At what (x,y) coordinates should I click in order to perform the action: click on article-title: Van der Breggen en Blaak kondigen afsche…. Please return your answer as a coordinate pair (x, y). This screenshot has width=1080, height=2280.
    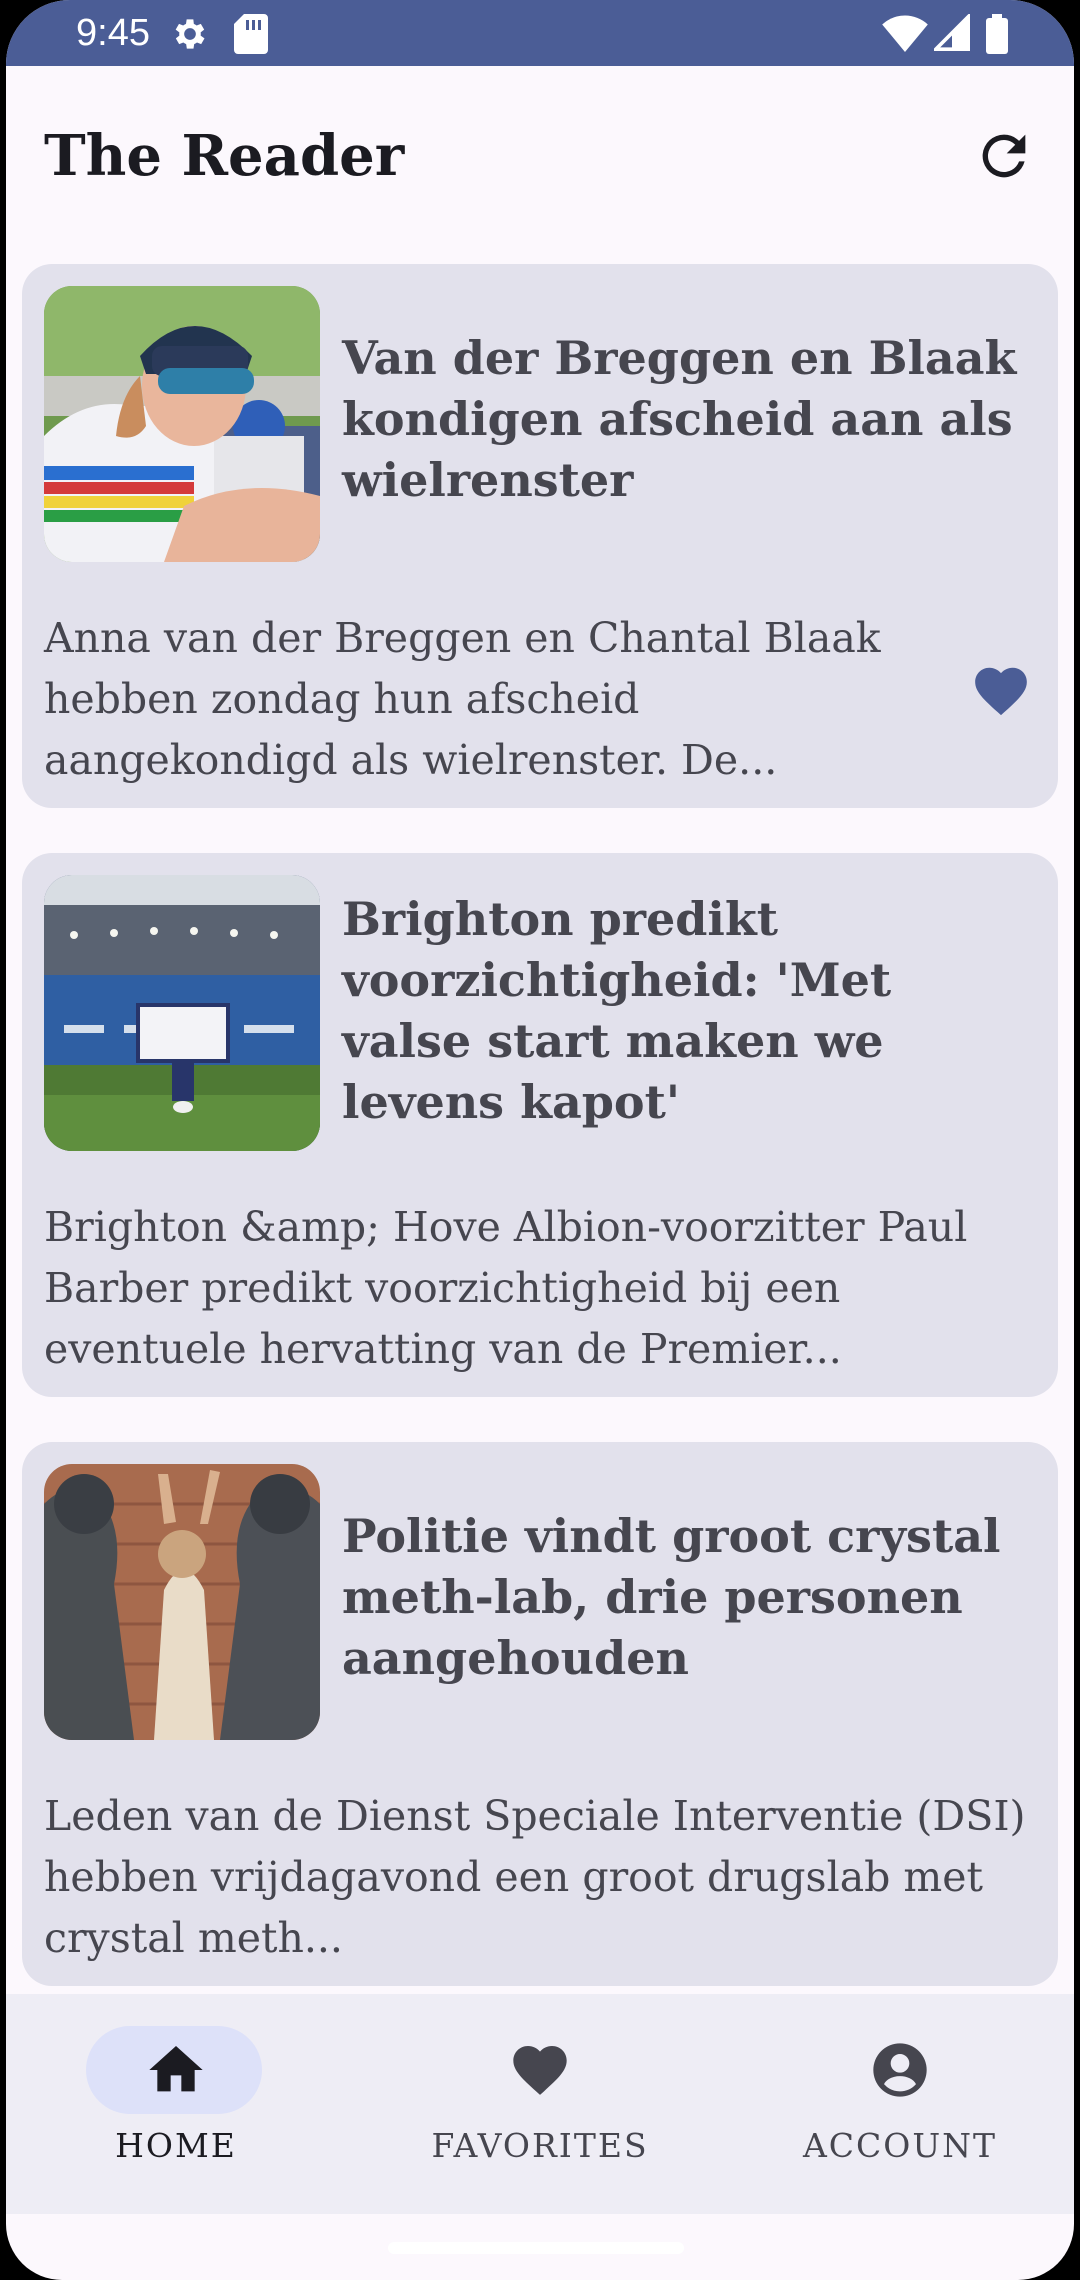
    Looking at the image, I should click on (679, 419).